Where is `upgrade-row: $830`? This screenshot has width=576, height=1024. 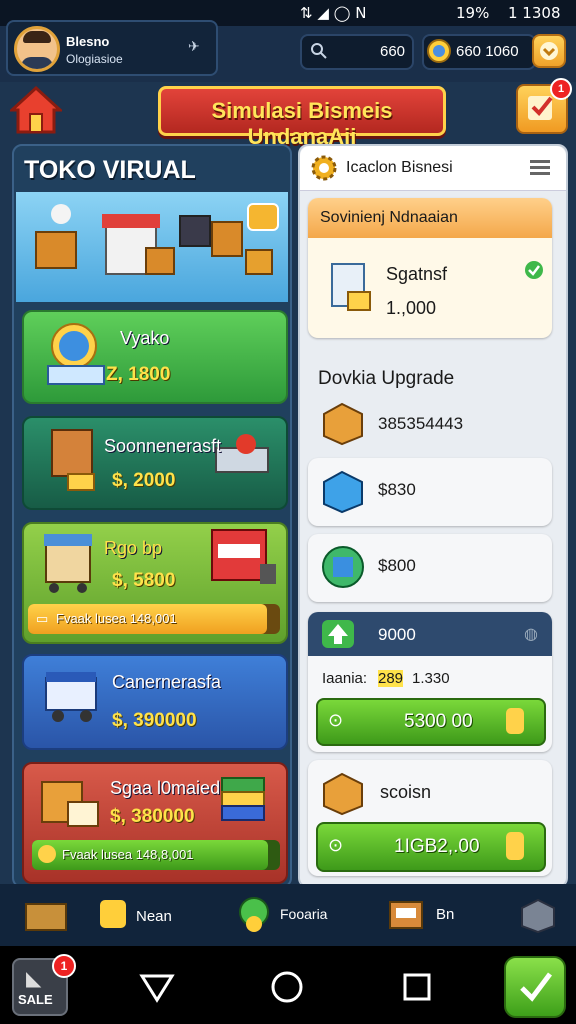
upgrade-row: $830 is located at coordinates (430, 492).